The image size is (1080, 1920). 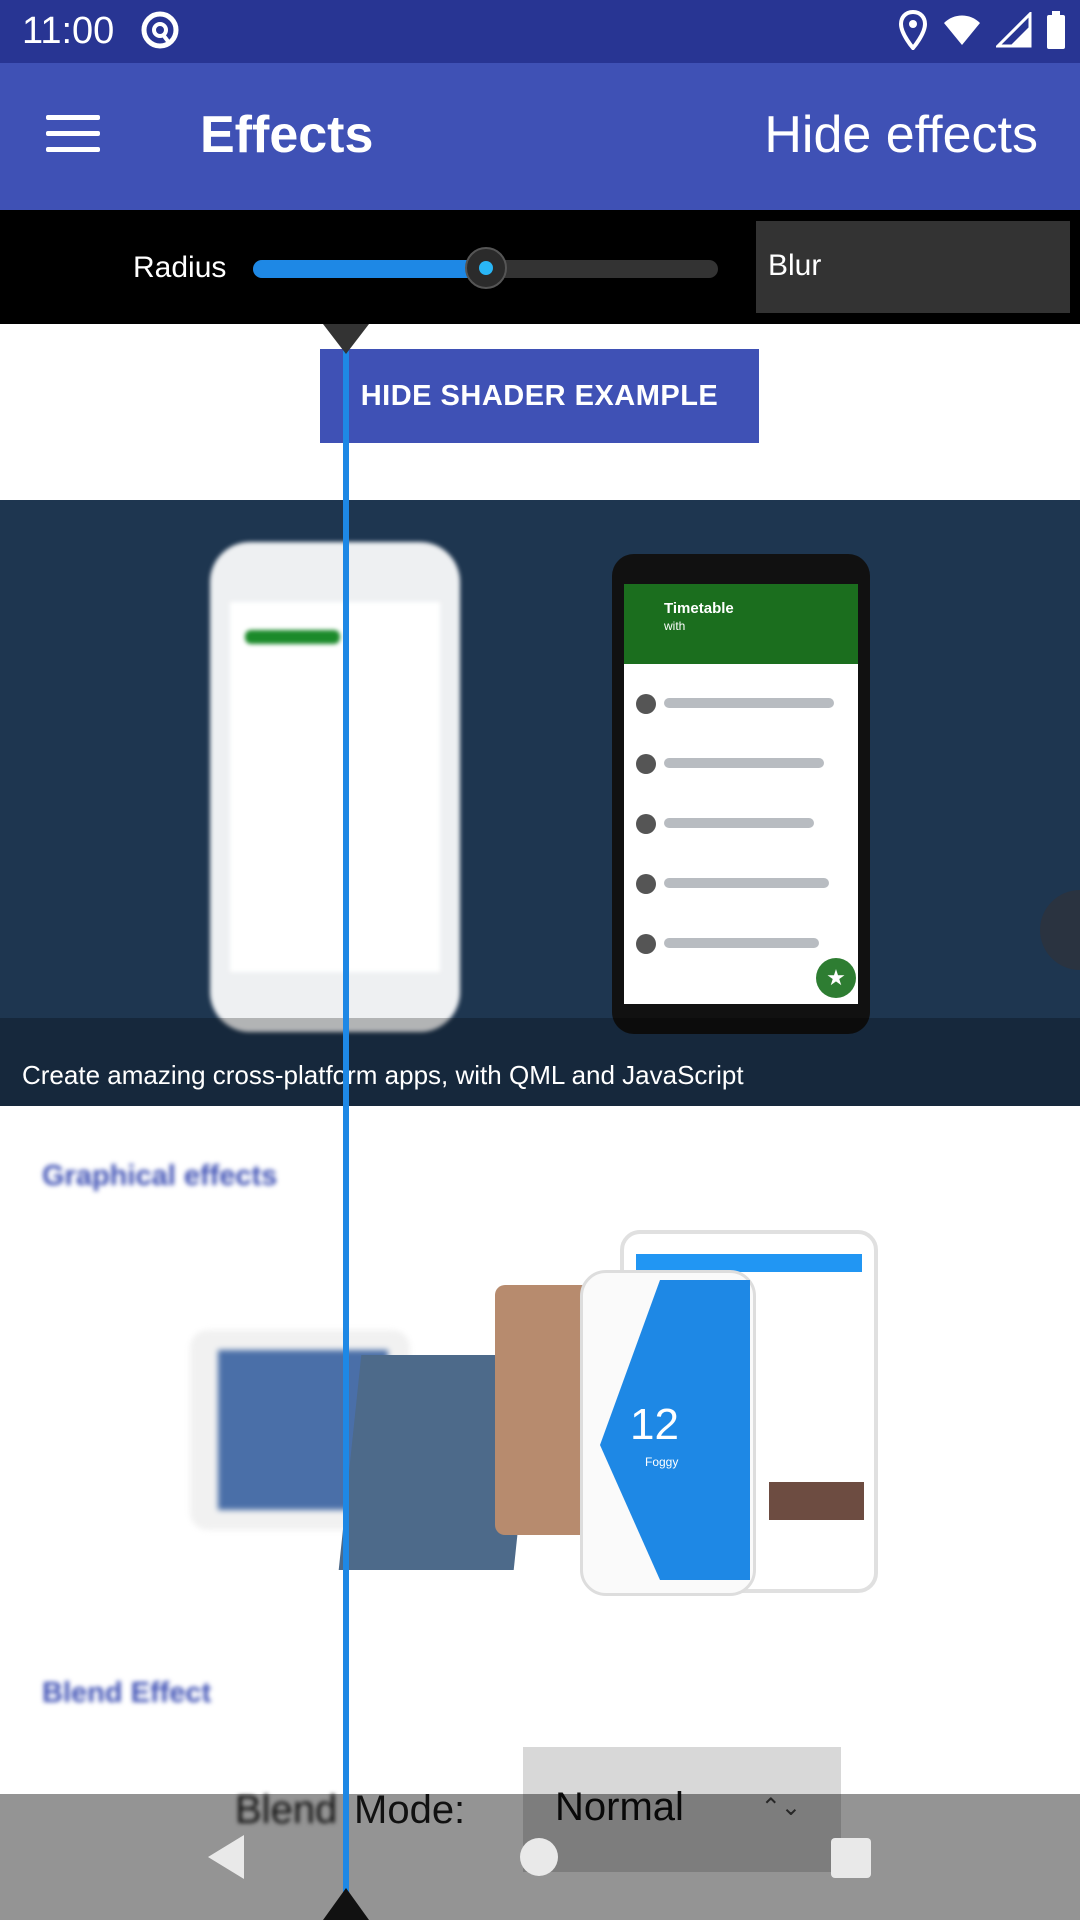 What do you see at coordinates (127, 1693) in the screenshot?
I see `section-title-blend: Blend Effect` at bounding box center [127, 1693].